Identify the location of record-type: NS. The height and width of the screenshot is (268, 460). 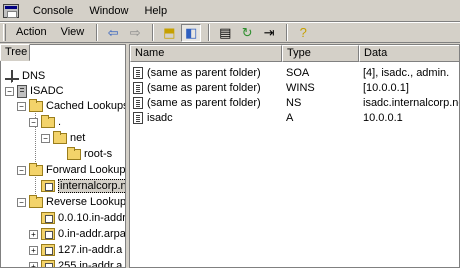
(294, 102).